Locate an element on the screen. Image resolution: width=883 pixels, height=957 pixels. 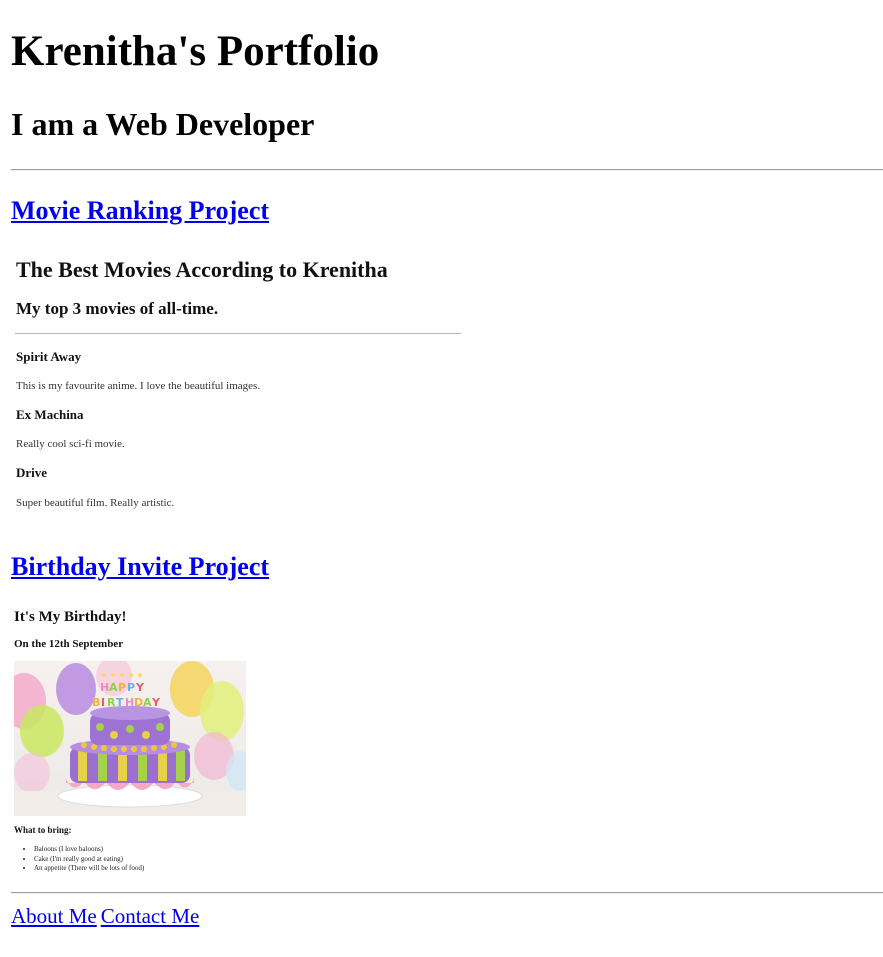
list-item: Baloons (I love baloons) is located at coordinates (89, 850).